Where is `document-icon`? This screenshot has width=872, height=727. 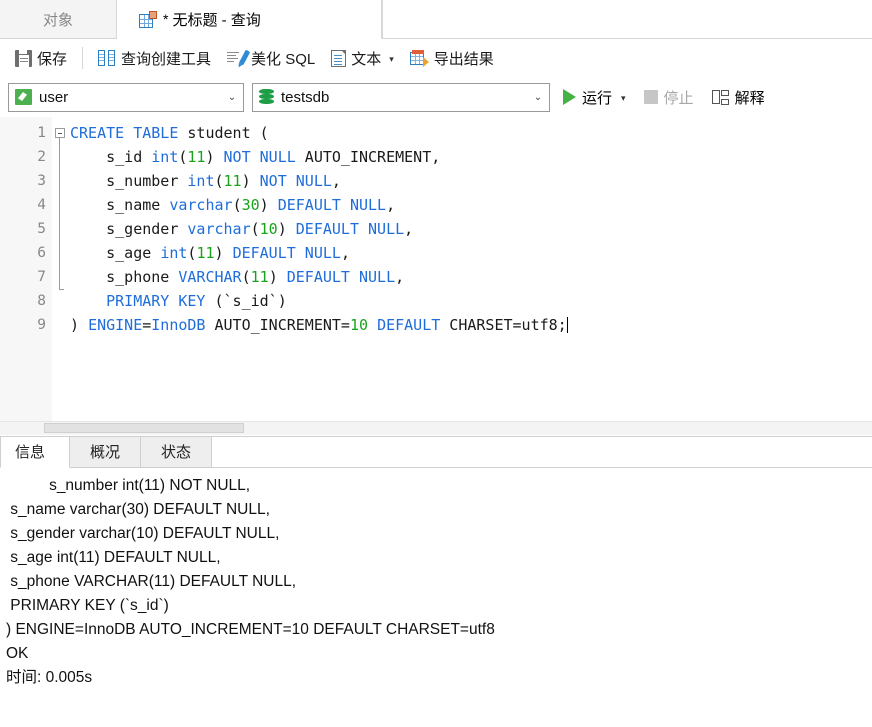
document-icon is located at coordinates (339, 58).